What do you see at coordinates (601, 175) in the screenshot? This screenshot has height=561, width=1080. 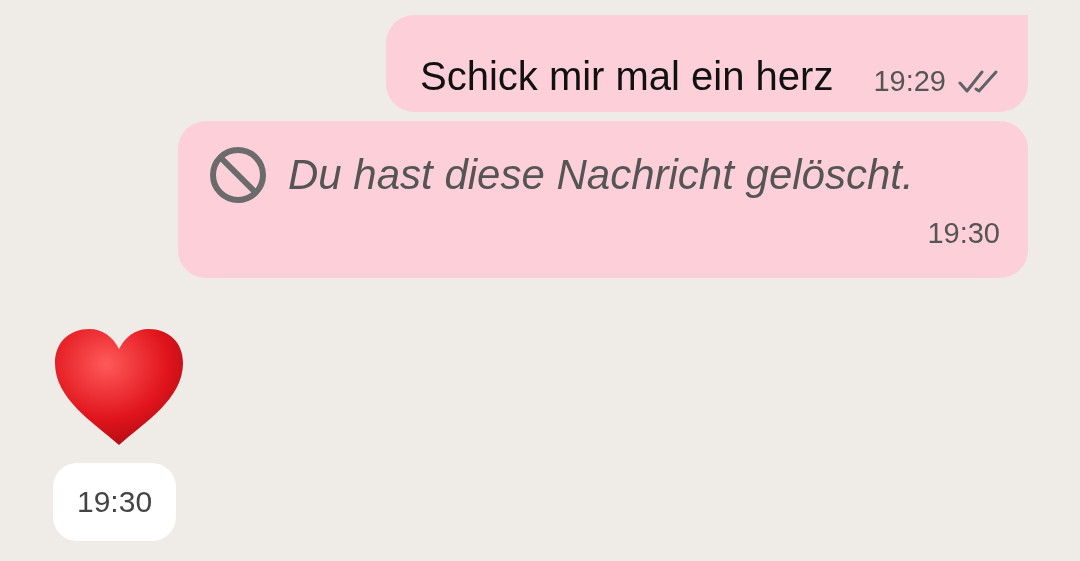 I see `deleted-message-text: Du hast diese Nachricht gelöscht.` at bounding box center [601, 175].